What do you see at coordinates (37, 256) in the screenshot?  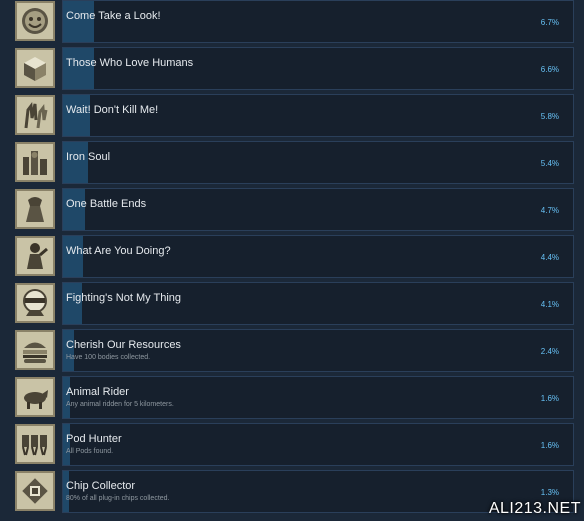 I see `figure-silhouette-icon` at bounding box center [37, 256].